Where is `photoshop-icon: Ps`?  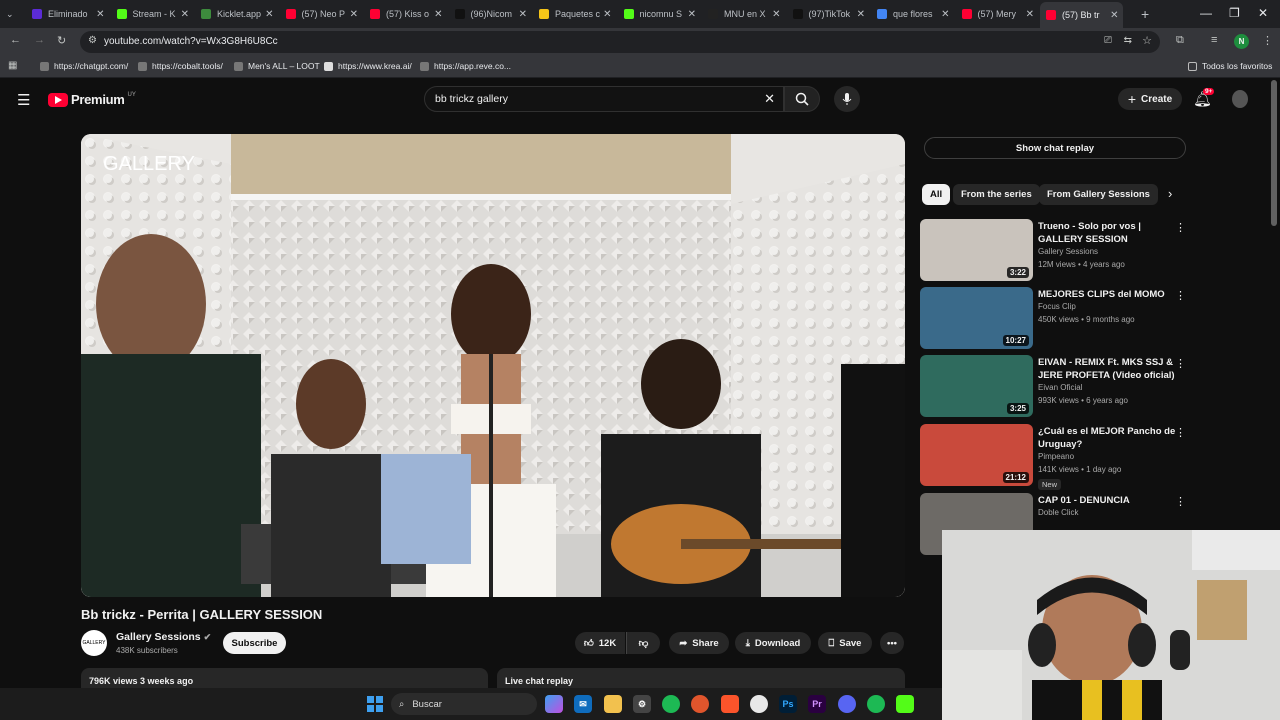
photoshop-icon: Ps is located at coordinates (788, 704).